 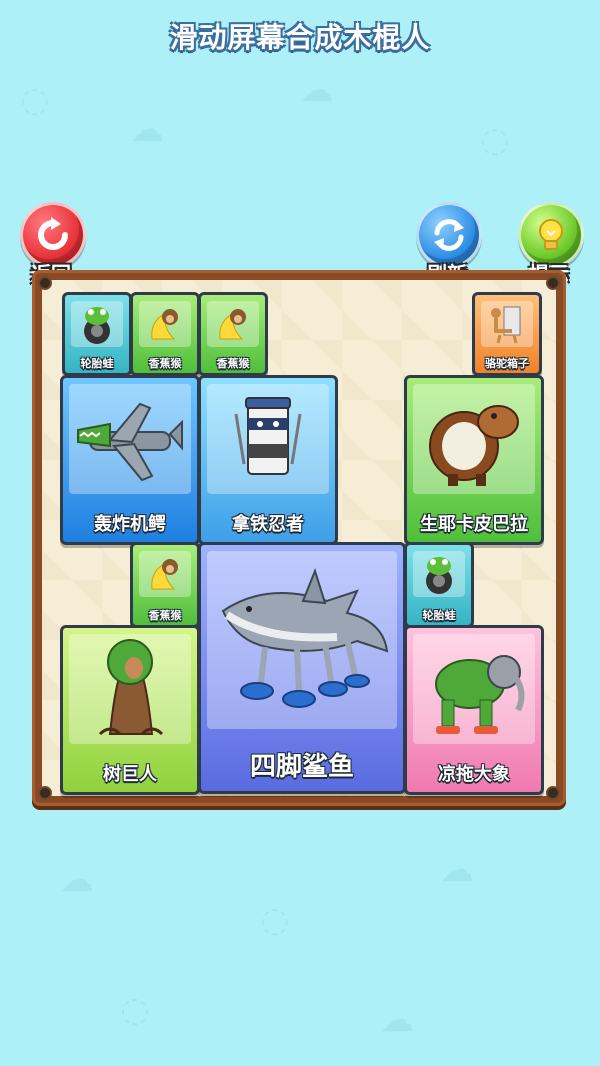 I want to click on back-button: 返回, so click(x=50, y=244).